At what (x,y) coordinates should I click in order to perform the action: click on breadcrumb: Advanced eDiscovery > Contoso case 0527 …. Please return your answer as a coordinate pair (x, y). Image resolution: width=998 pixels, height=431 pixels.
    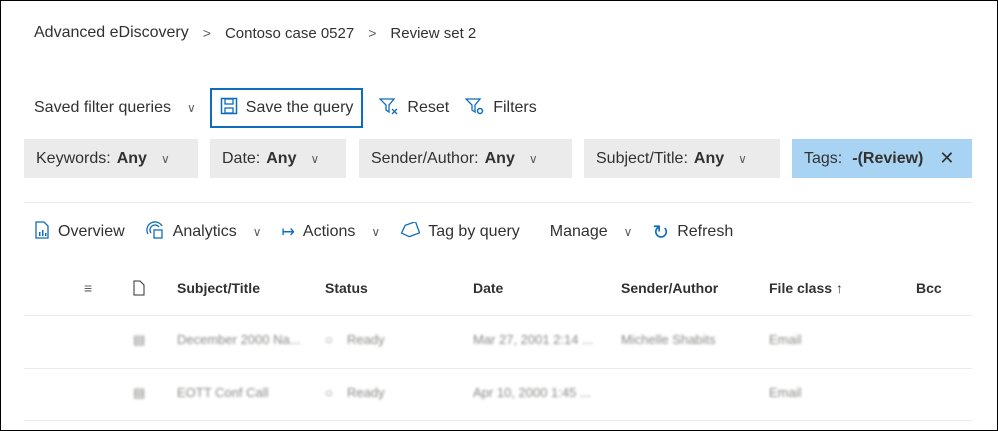
    Looking at the image, I should click on (255, 33).